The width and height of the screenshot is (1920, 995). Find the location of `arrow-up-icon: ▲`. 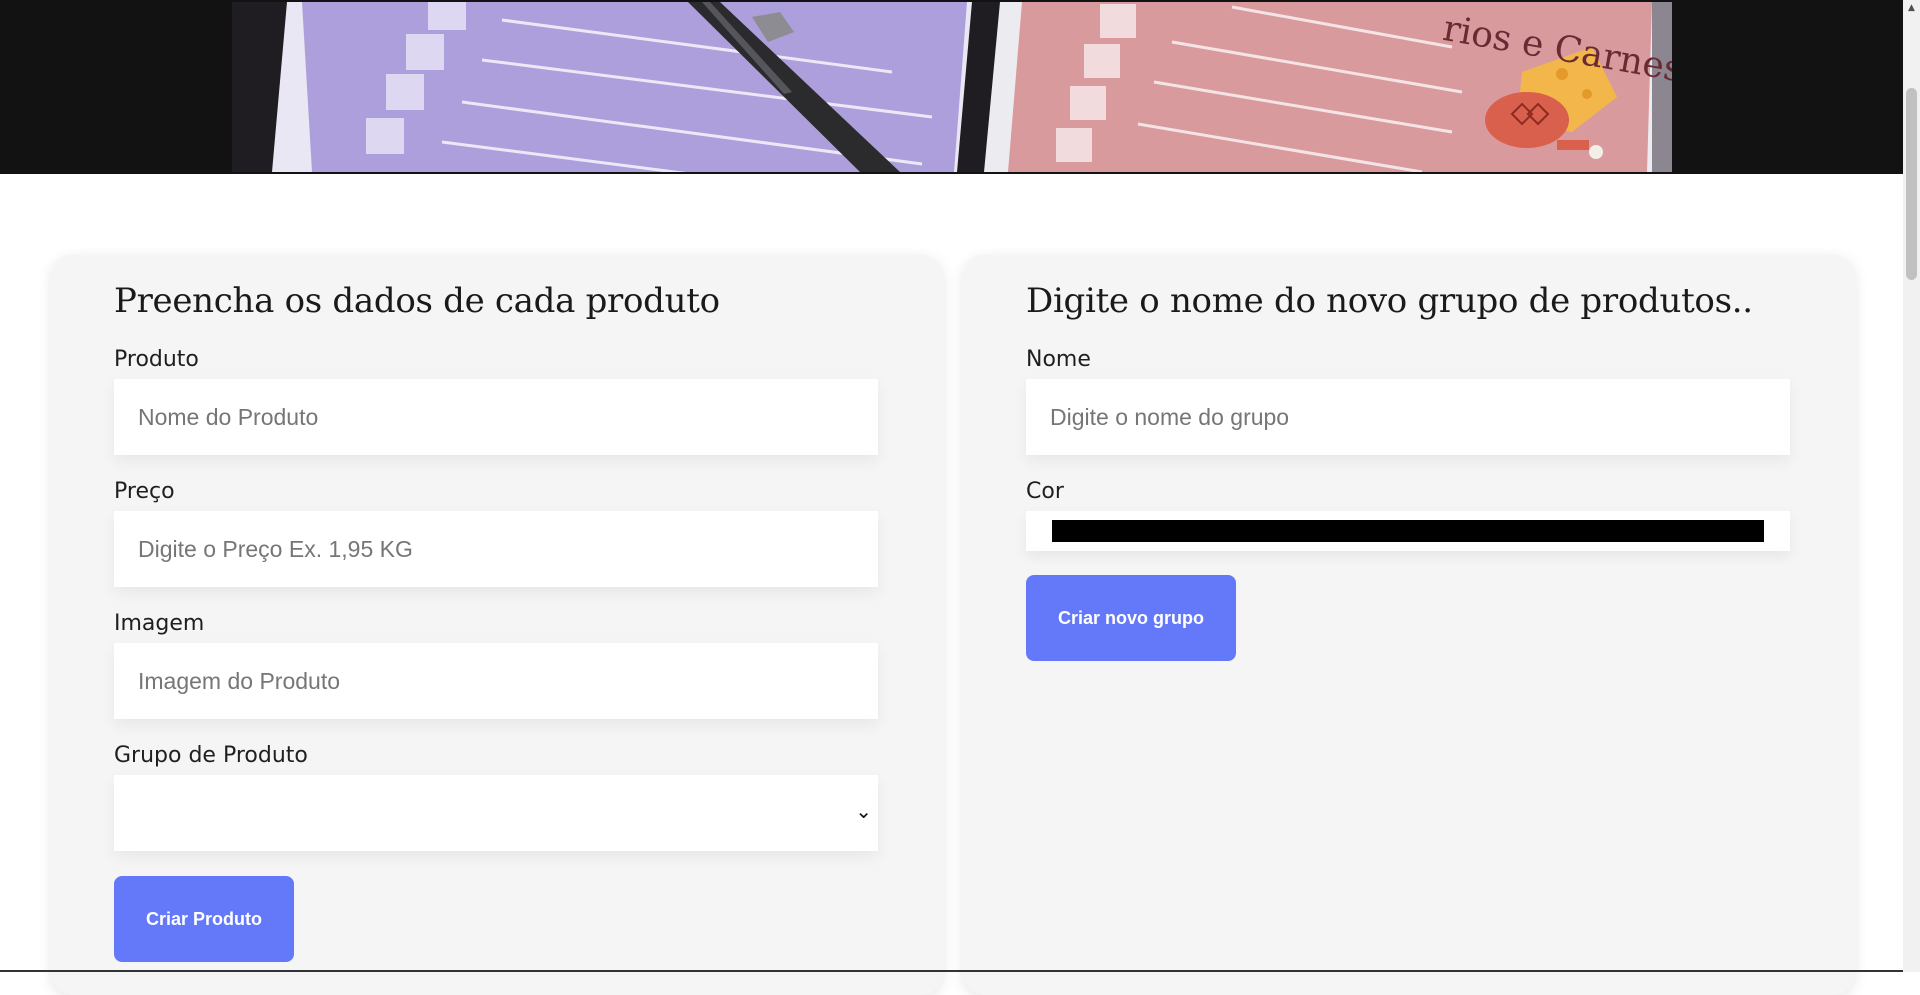

arrow-up-icon: ▲ is located at coordinates (1911, 8).